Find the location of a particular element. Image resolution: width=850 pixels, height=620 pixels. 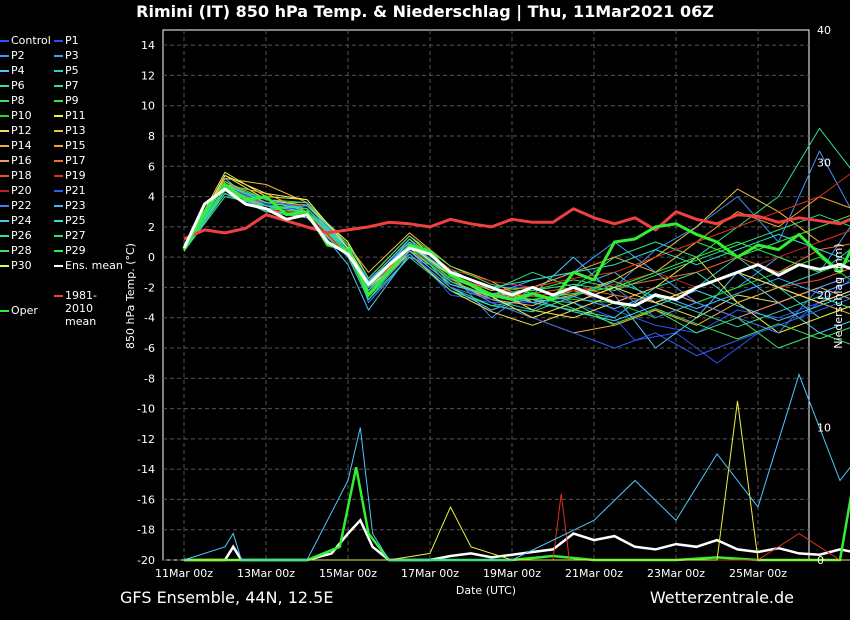

legend-label: P13 is located at coordinates (75, 130).